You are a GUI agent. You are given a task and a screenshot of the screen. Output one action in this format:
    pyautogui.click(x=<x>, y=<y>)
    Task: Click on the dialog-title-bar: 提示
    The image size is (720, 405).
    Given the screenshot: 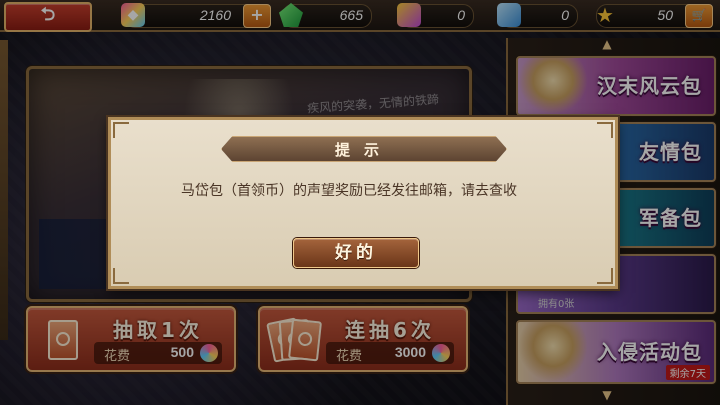 What is the action you would take?
    pyautogui.click(x=364, y=149)
    